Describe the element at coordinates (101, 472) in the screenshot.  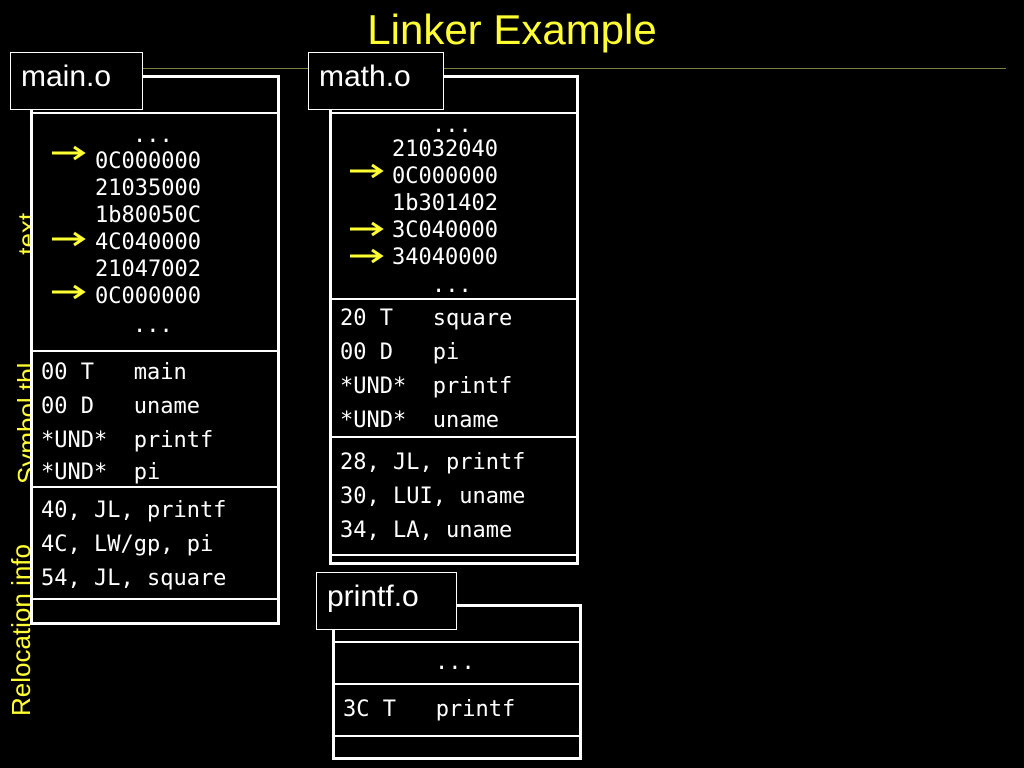
I see `main-o-symbol-row: *UND* pi` at that location.